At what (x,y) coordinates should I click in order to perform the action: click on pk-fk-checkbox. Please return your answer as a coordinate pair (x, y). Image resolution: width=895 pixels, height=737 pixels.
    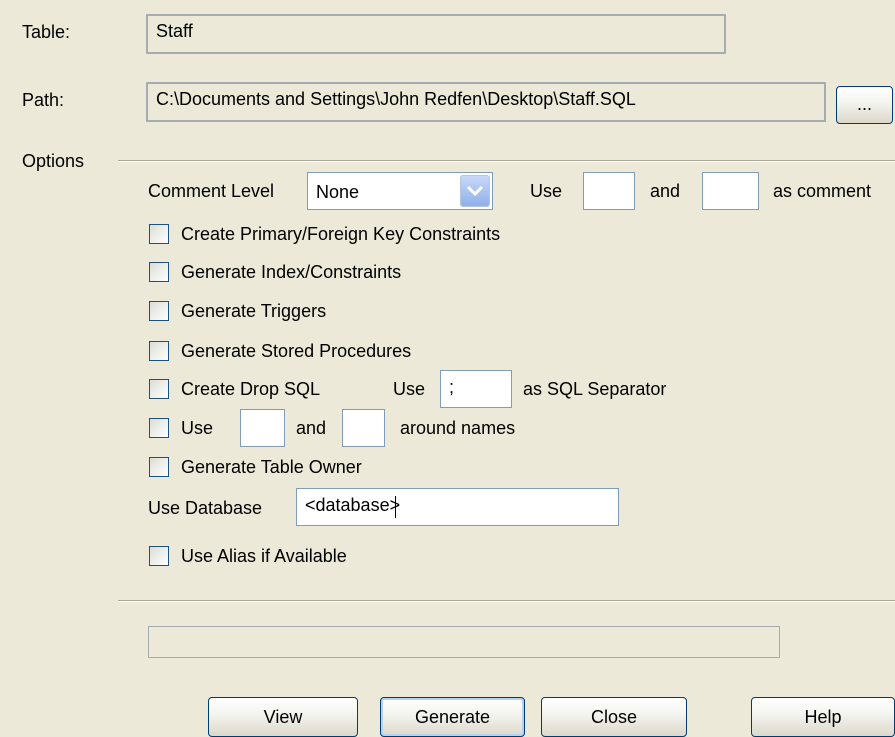
    Looking at the image, I should click on (159, 234).